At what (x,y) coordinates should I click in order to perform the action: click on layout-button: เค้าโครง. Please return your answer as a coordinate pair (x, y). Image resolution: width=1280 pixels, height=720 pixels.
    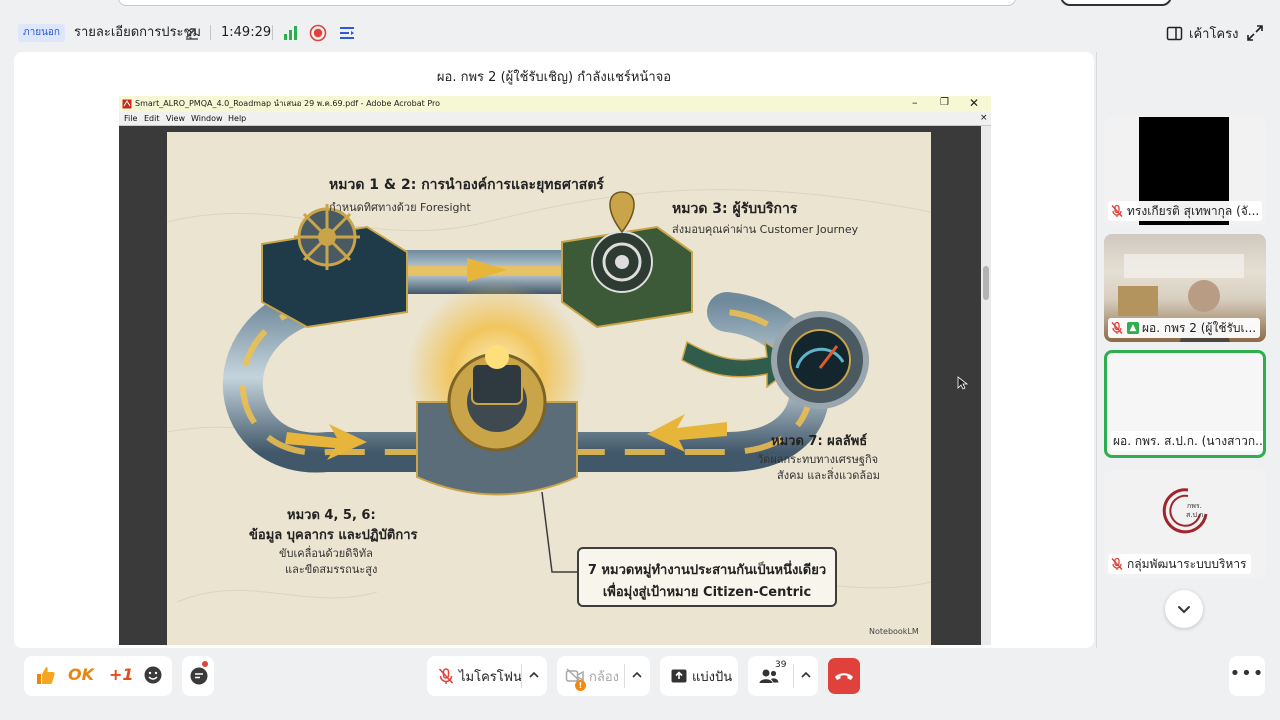
    Looking at the image, I should click on (1202, 33).